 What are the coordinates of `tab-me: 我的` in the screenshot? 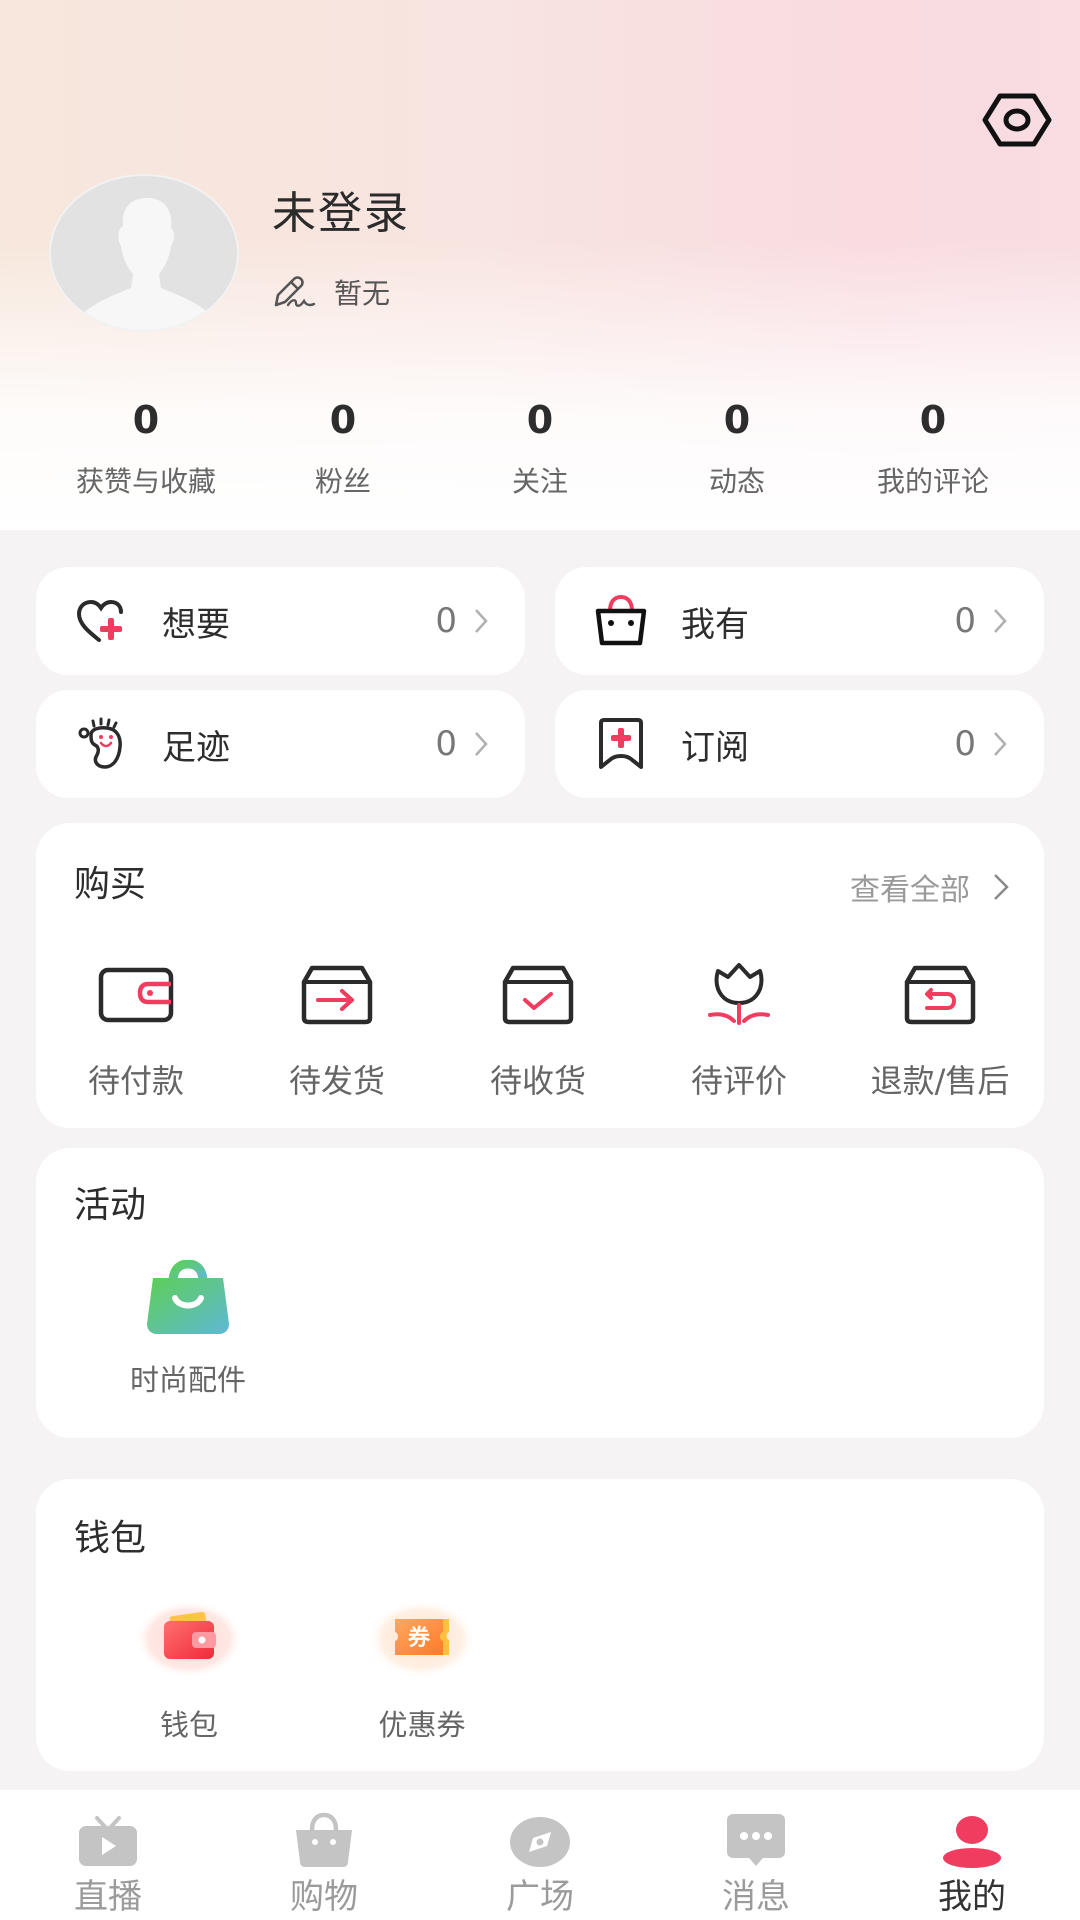 It's located at (972, 1855).